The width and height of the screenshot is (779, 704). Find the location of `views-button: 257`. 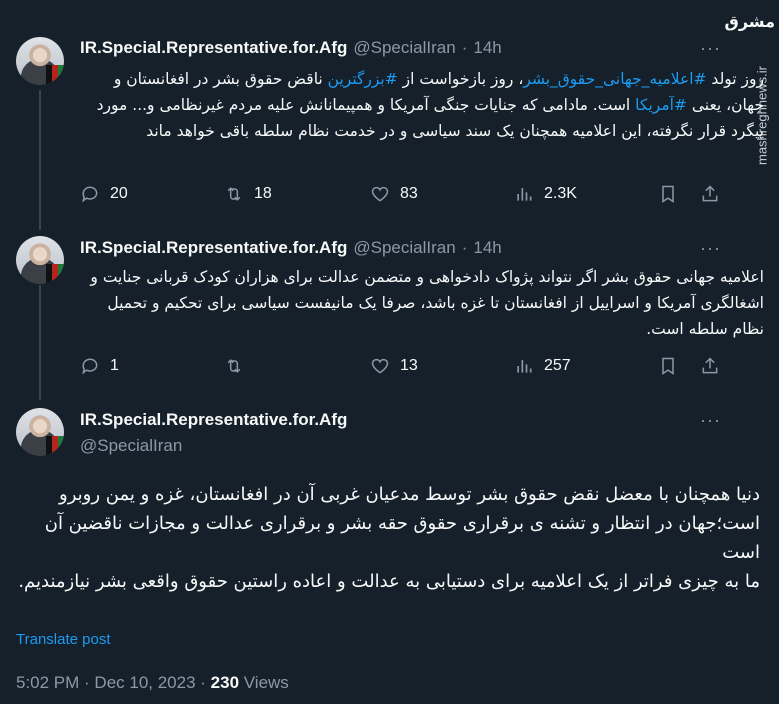

views-button: 257 is located at coordinates (542, 366).